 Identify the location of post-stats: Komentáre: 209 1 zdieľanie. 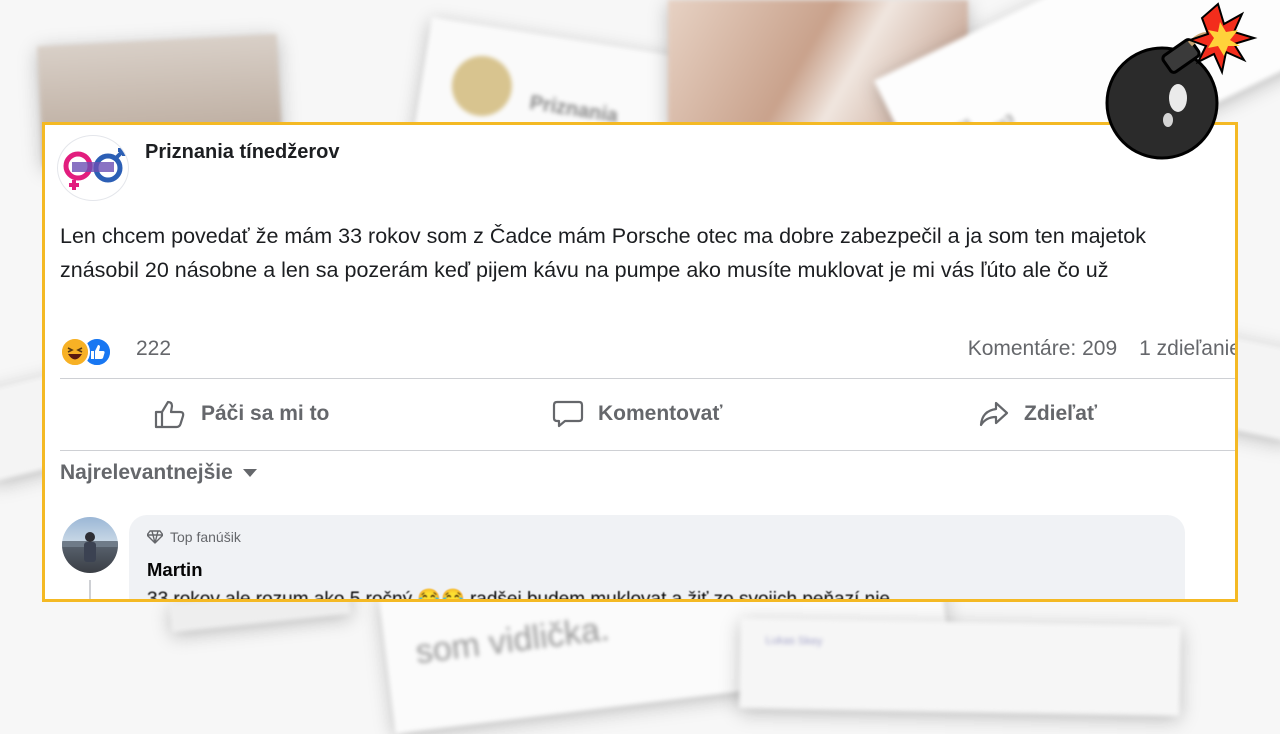
(1101, 349).